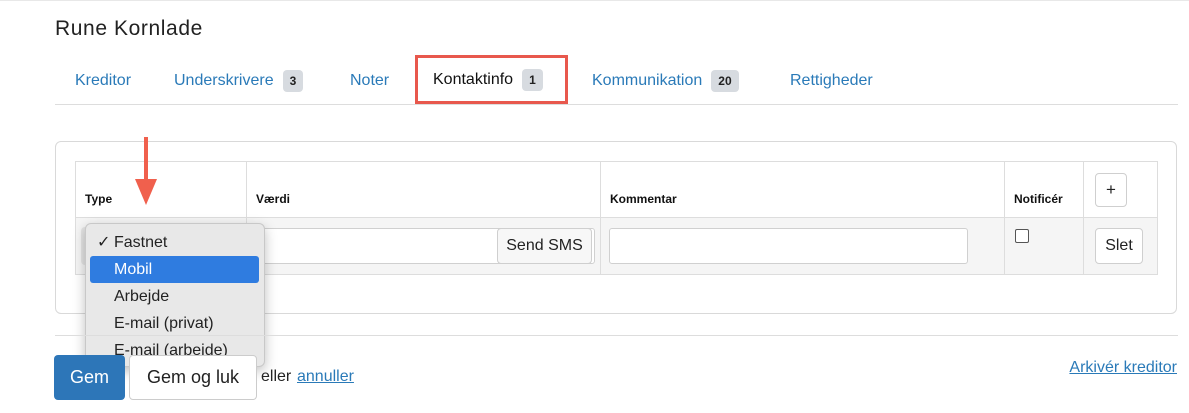 The width and height of the screenshot is (1189, 413). Describe the element at coordinates (146, 171) in the screenshot. I see `arrow-down-icon` at that location.